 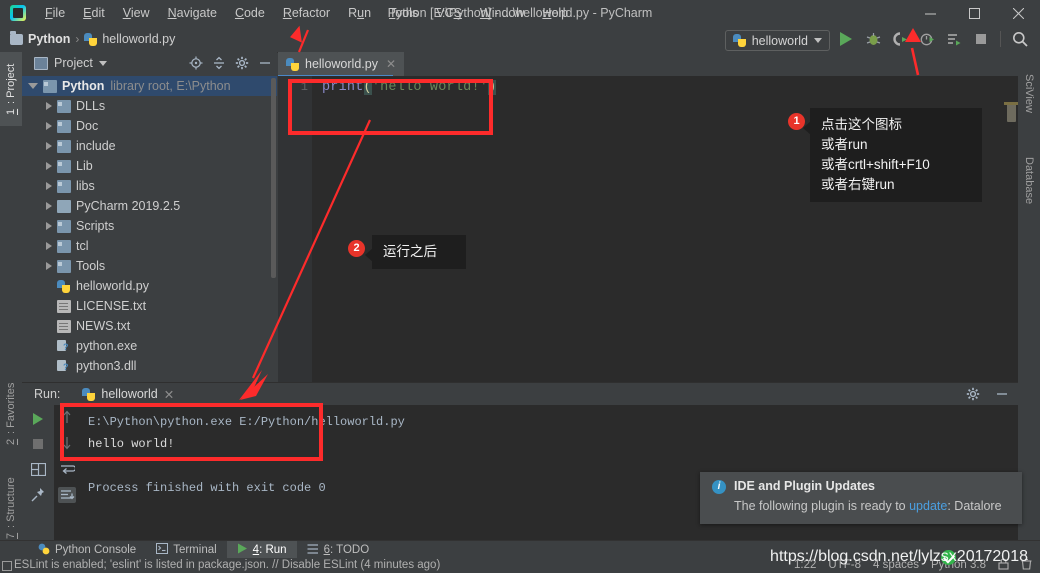 What do you see at coordinates (87, 550) in the screenshot?
I see `tool-window-tab-python-console: Python Console` at bounding box center [87, 550].